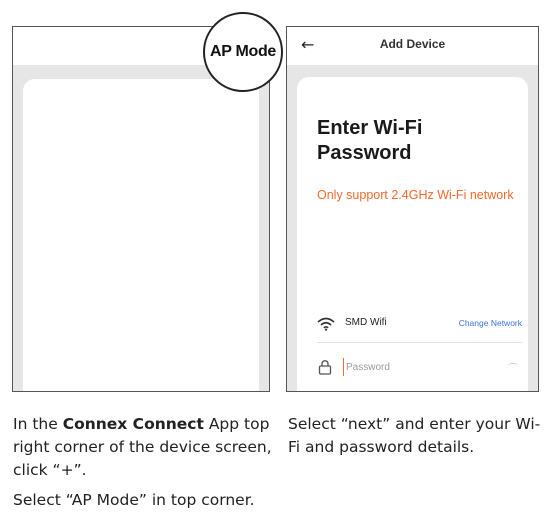 This screenshot has width=550, height=517. What do you see at coordinates (326, 325) in the screenshot?
I see `wifi-icon` at bounding box center [326, 325].